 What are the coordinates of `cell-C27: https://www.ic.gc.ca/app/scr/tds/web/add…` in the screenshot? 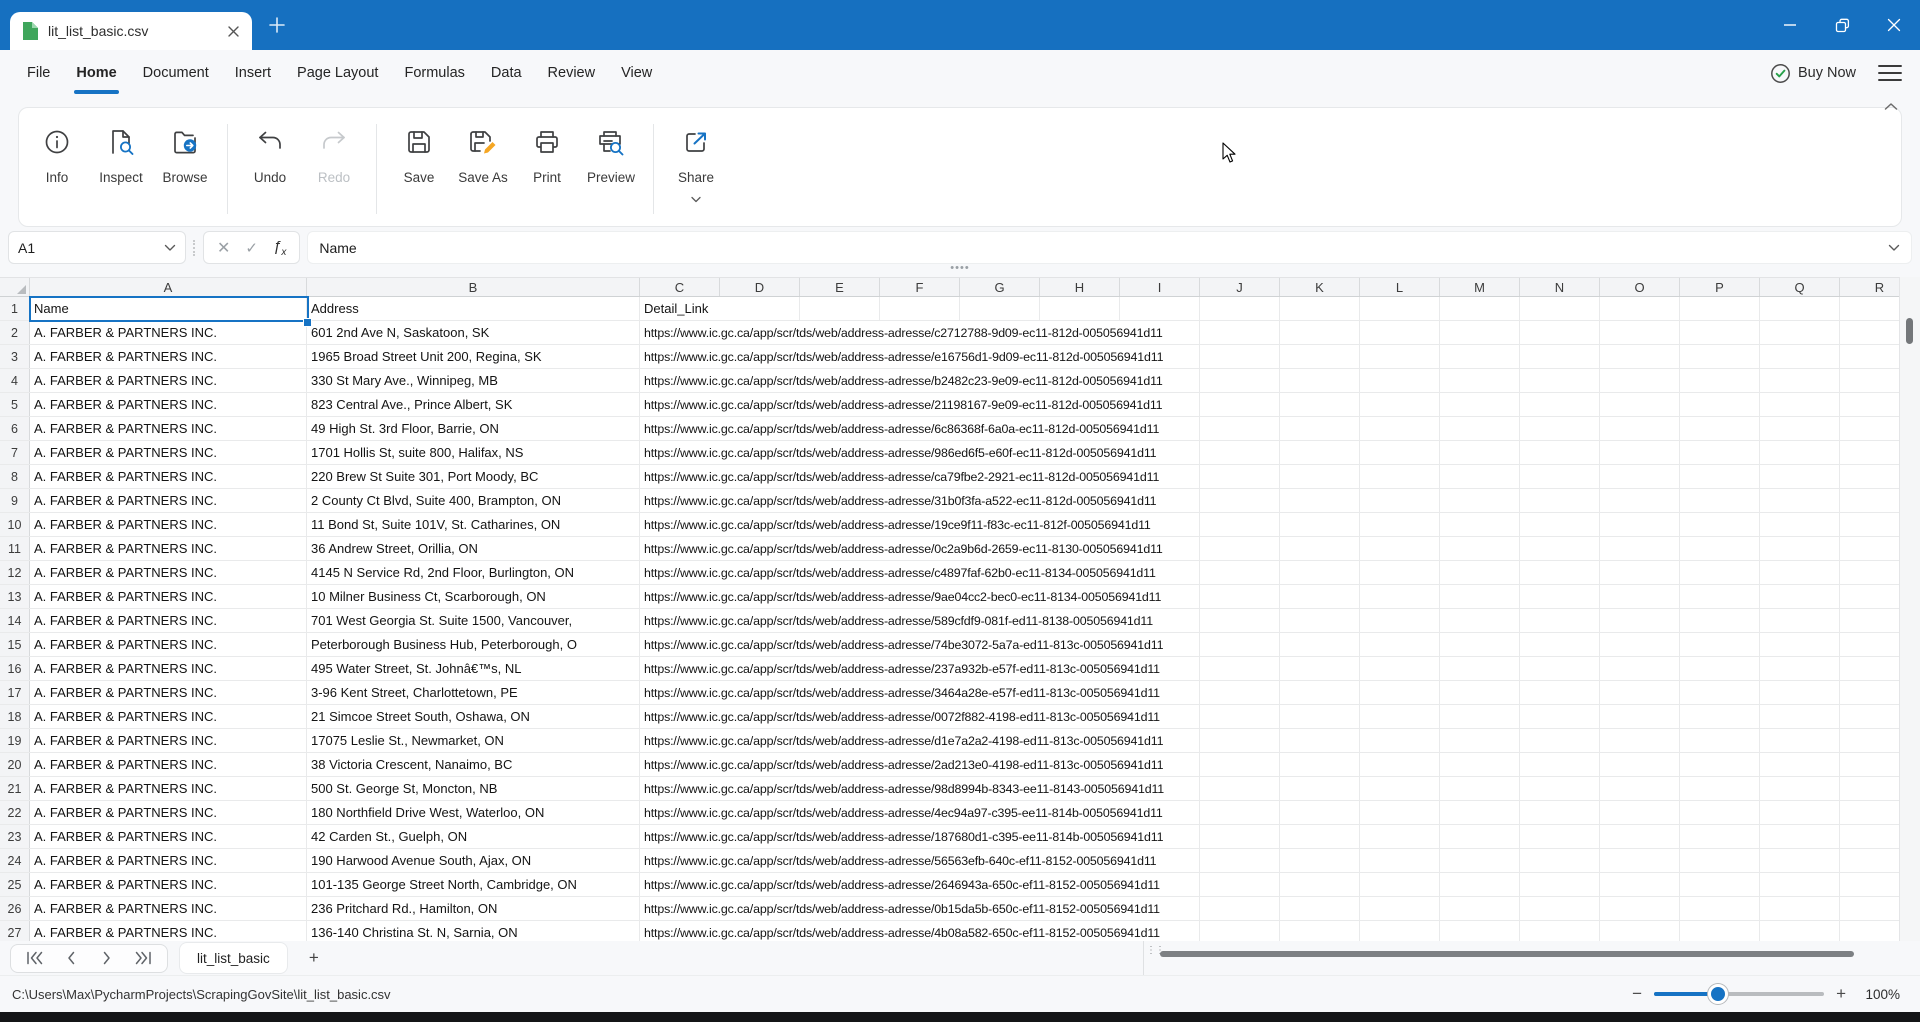 It's located at (920, 931).